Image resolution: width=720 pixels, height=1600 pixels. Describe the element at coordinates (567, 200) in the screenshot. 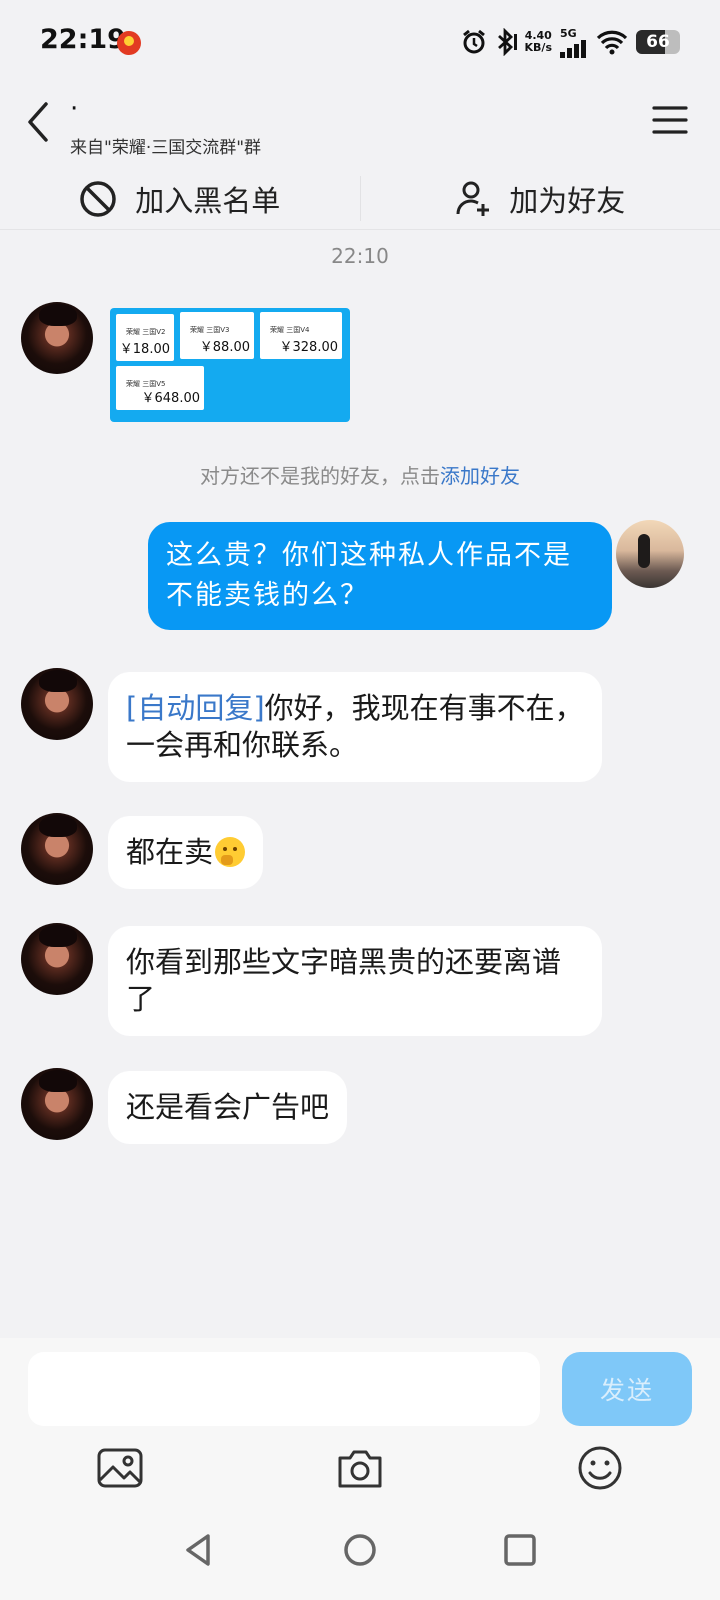

I see `add-friend-label: 加为好友` at that location.